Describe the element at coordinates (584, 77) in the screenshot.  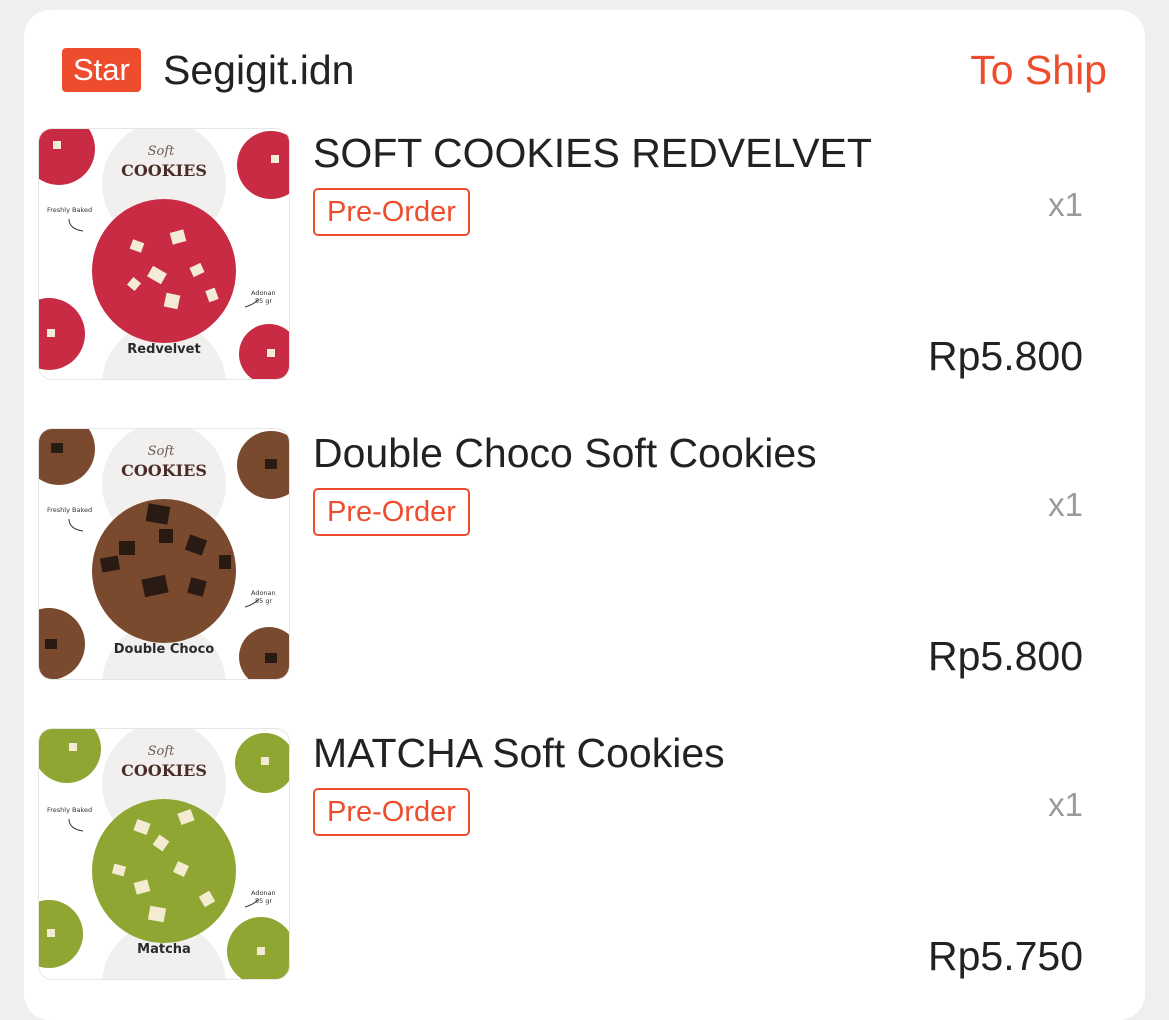
I see `shop-header: Star Segigit.idn To Ship` at that location.